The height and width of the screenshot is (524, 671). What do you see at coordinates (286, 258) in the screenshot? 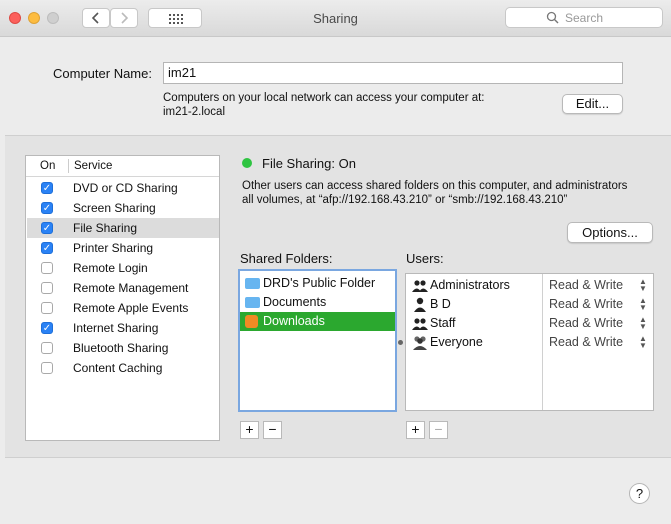
I see `shared-folders-label: Shared Folders:` at bounding box center [286, 258].